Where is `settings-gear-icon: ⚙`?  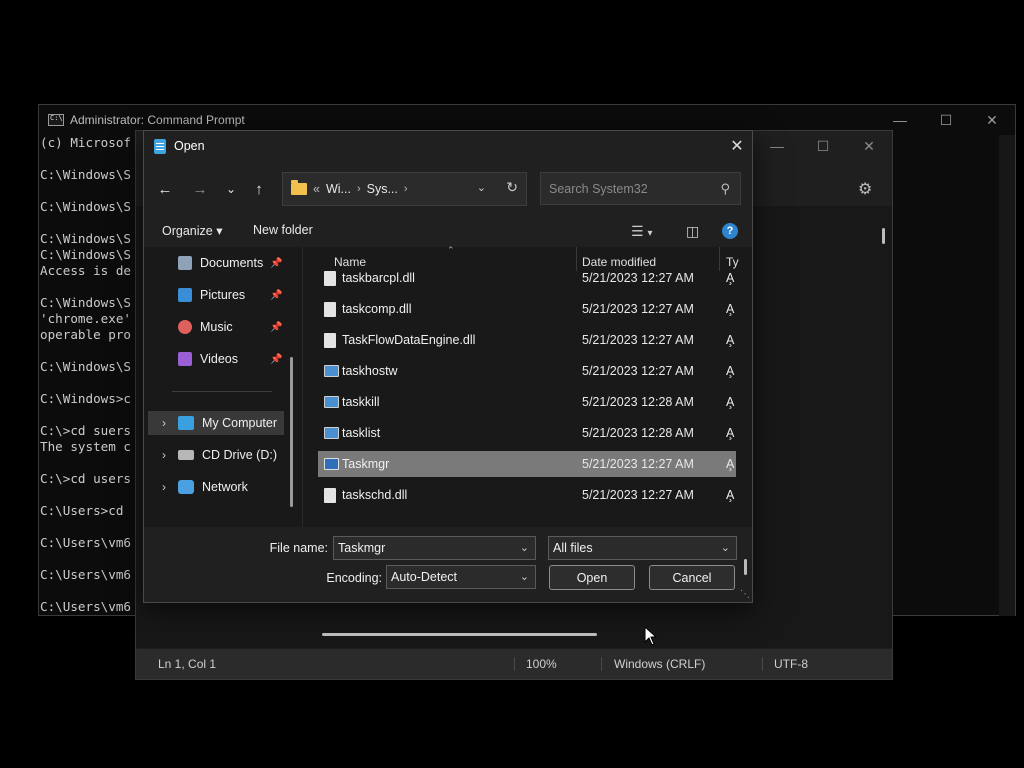 settings-gear-icon: ⚙ is located at coordinates (865, 189).